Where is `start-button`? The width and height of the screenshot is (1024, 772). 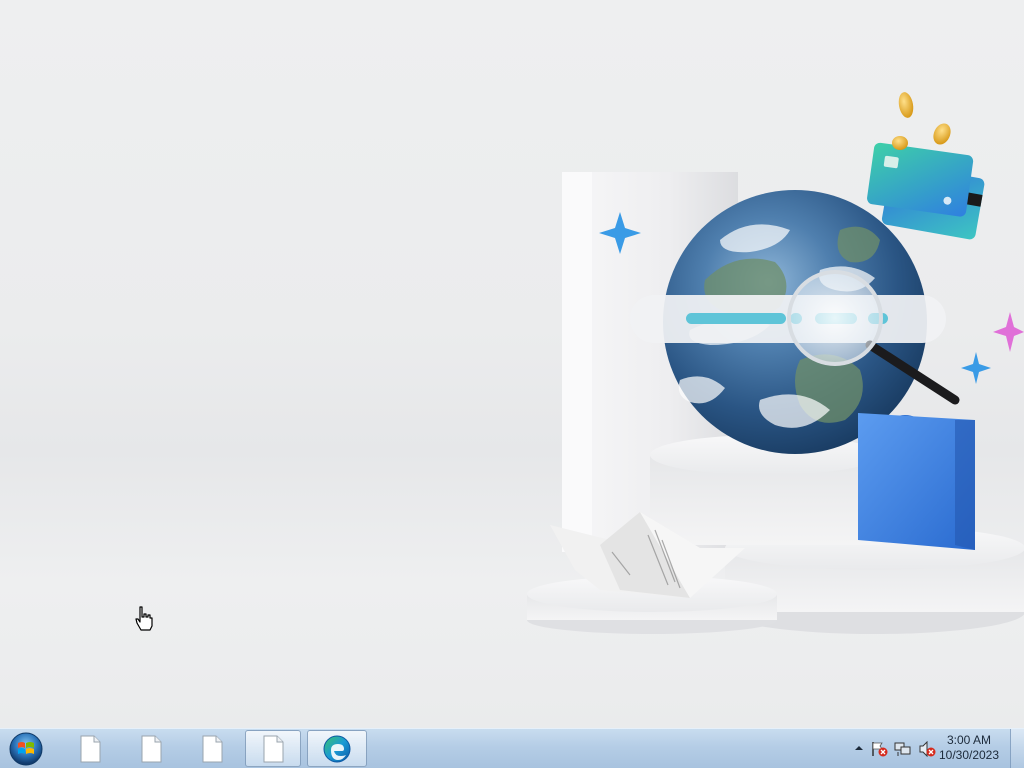 start-button is located at coordinates (26, 749).